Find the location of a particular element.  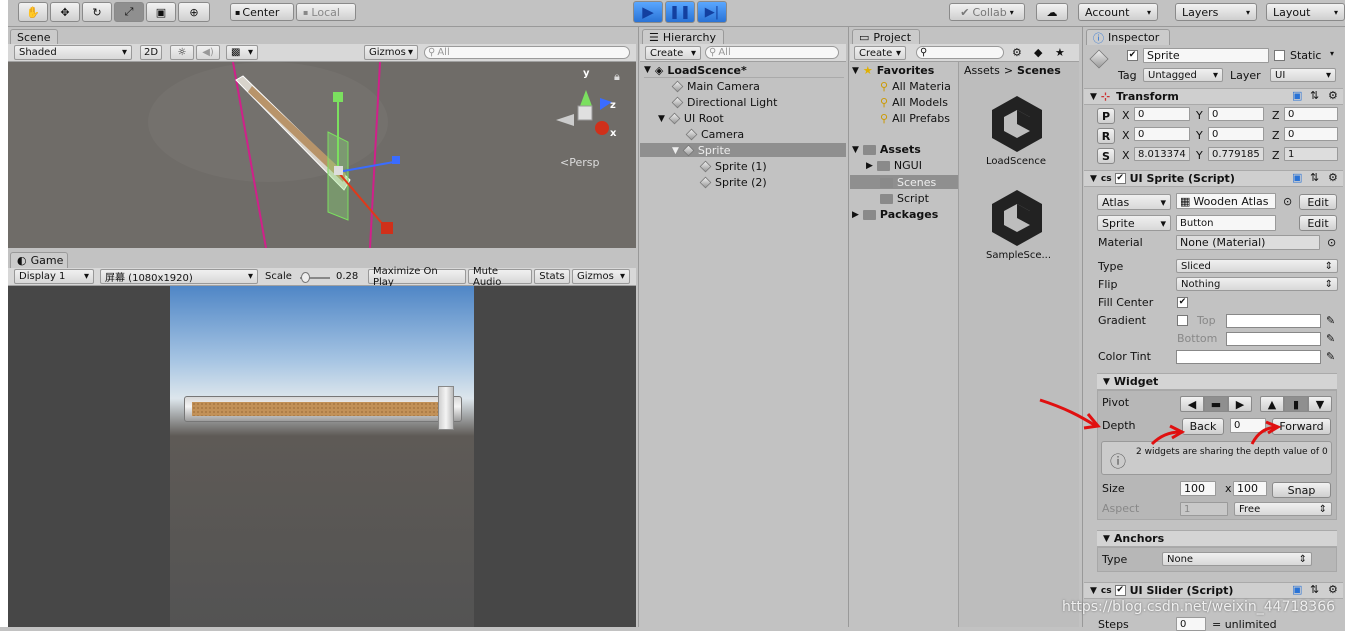

play-button: ▶ is located at coordinates (648, 12).